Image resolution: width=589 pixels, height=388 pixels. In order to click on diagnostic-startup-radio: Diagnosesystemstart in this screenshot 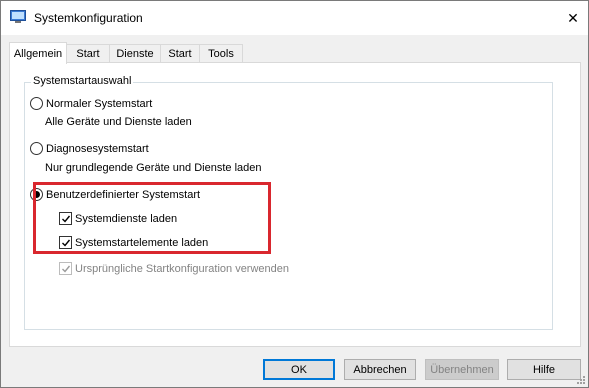, I will do `click(89, 148)`.